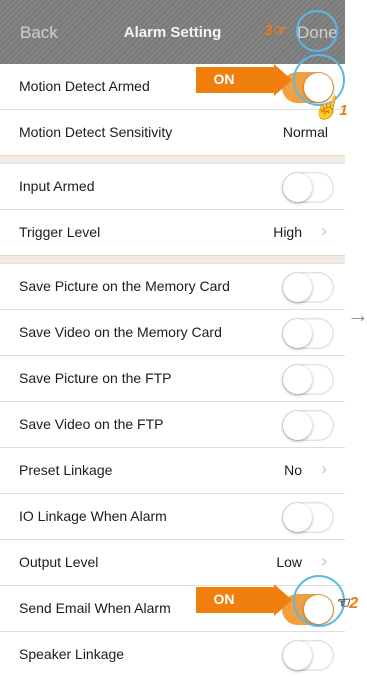  Describe the element at coordinates (124, 286) in the screenshot. I see `row-label: Save Picture on the Memory Card` at that location.